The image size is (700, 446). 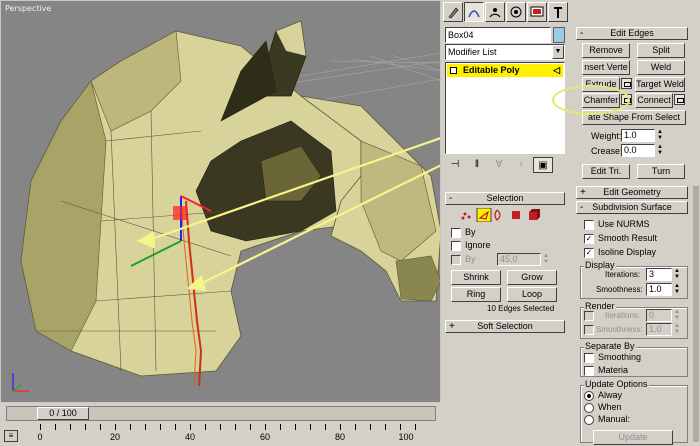 I want to click on utilities-tab, so click(x=558, y=12).